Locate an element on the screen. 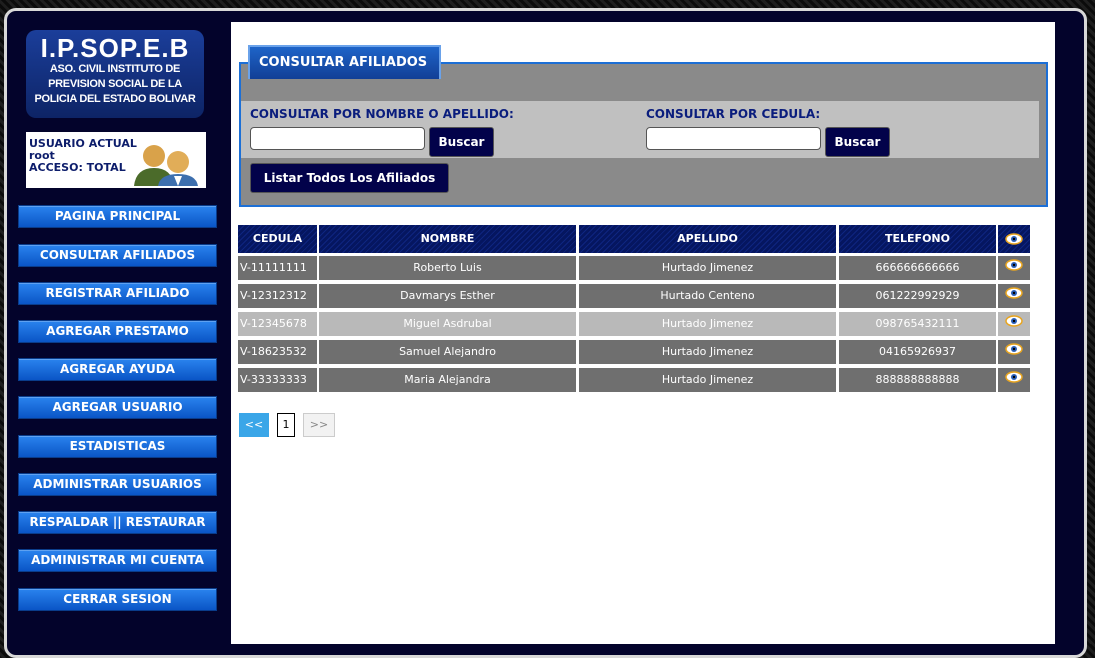 The width and height of the screenshot is (1095, 658). nav-estadisticas: ESTADISTICAS is located at coordinates (117, 446).